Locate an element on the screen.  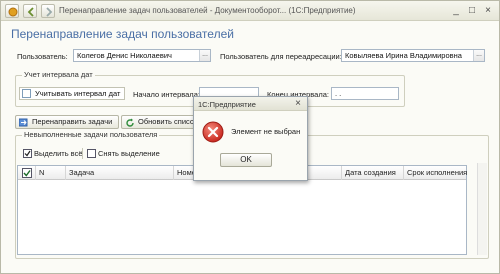
app-logo-icon is located at coordinates (13, 12).